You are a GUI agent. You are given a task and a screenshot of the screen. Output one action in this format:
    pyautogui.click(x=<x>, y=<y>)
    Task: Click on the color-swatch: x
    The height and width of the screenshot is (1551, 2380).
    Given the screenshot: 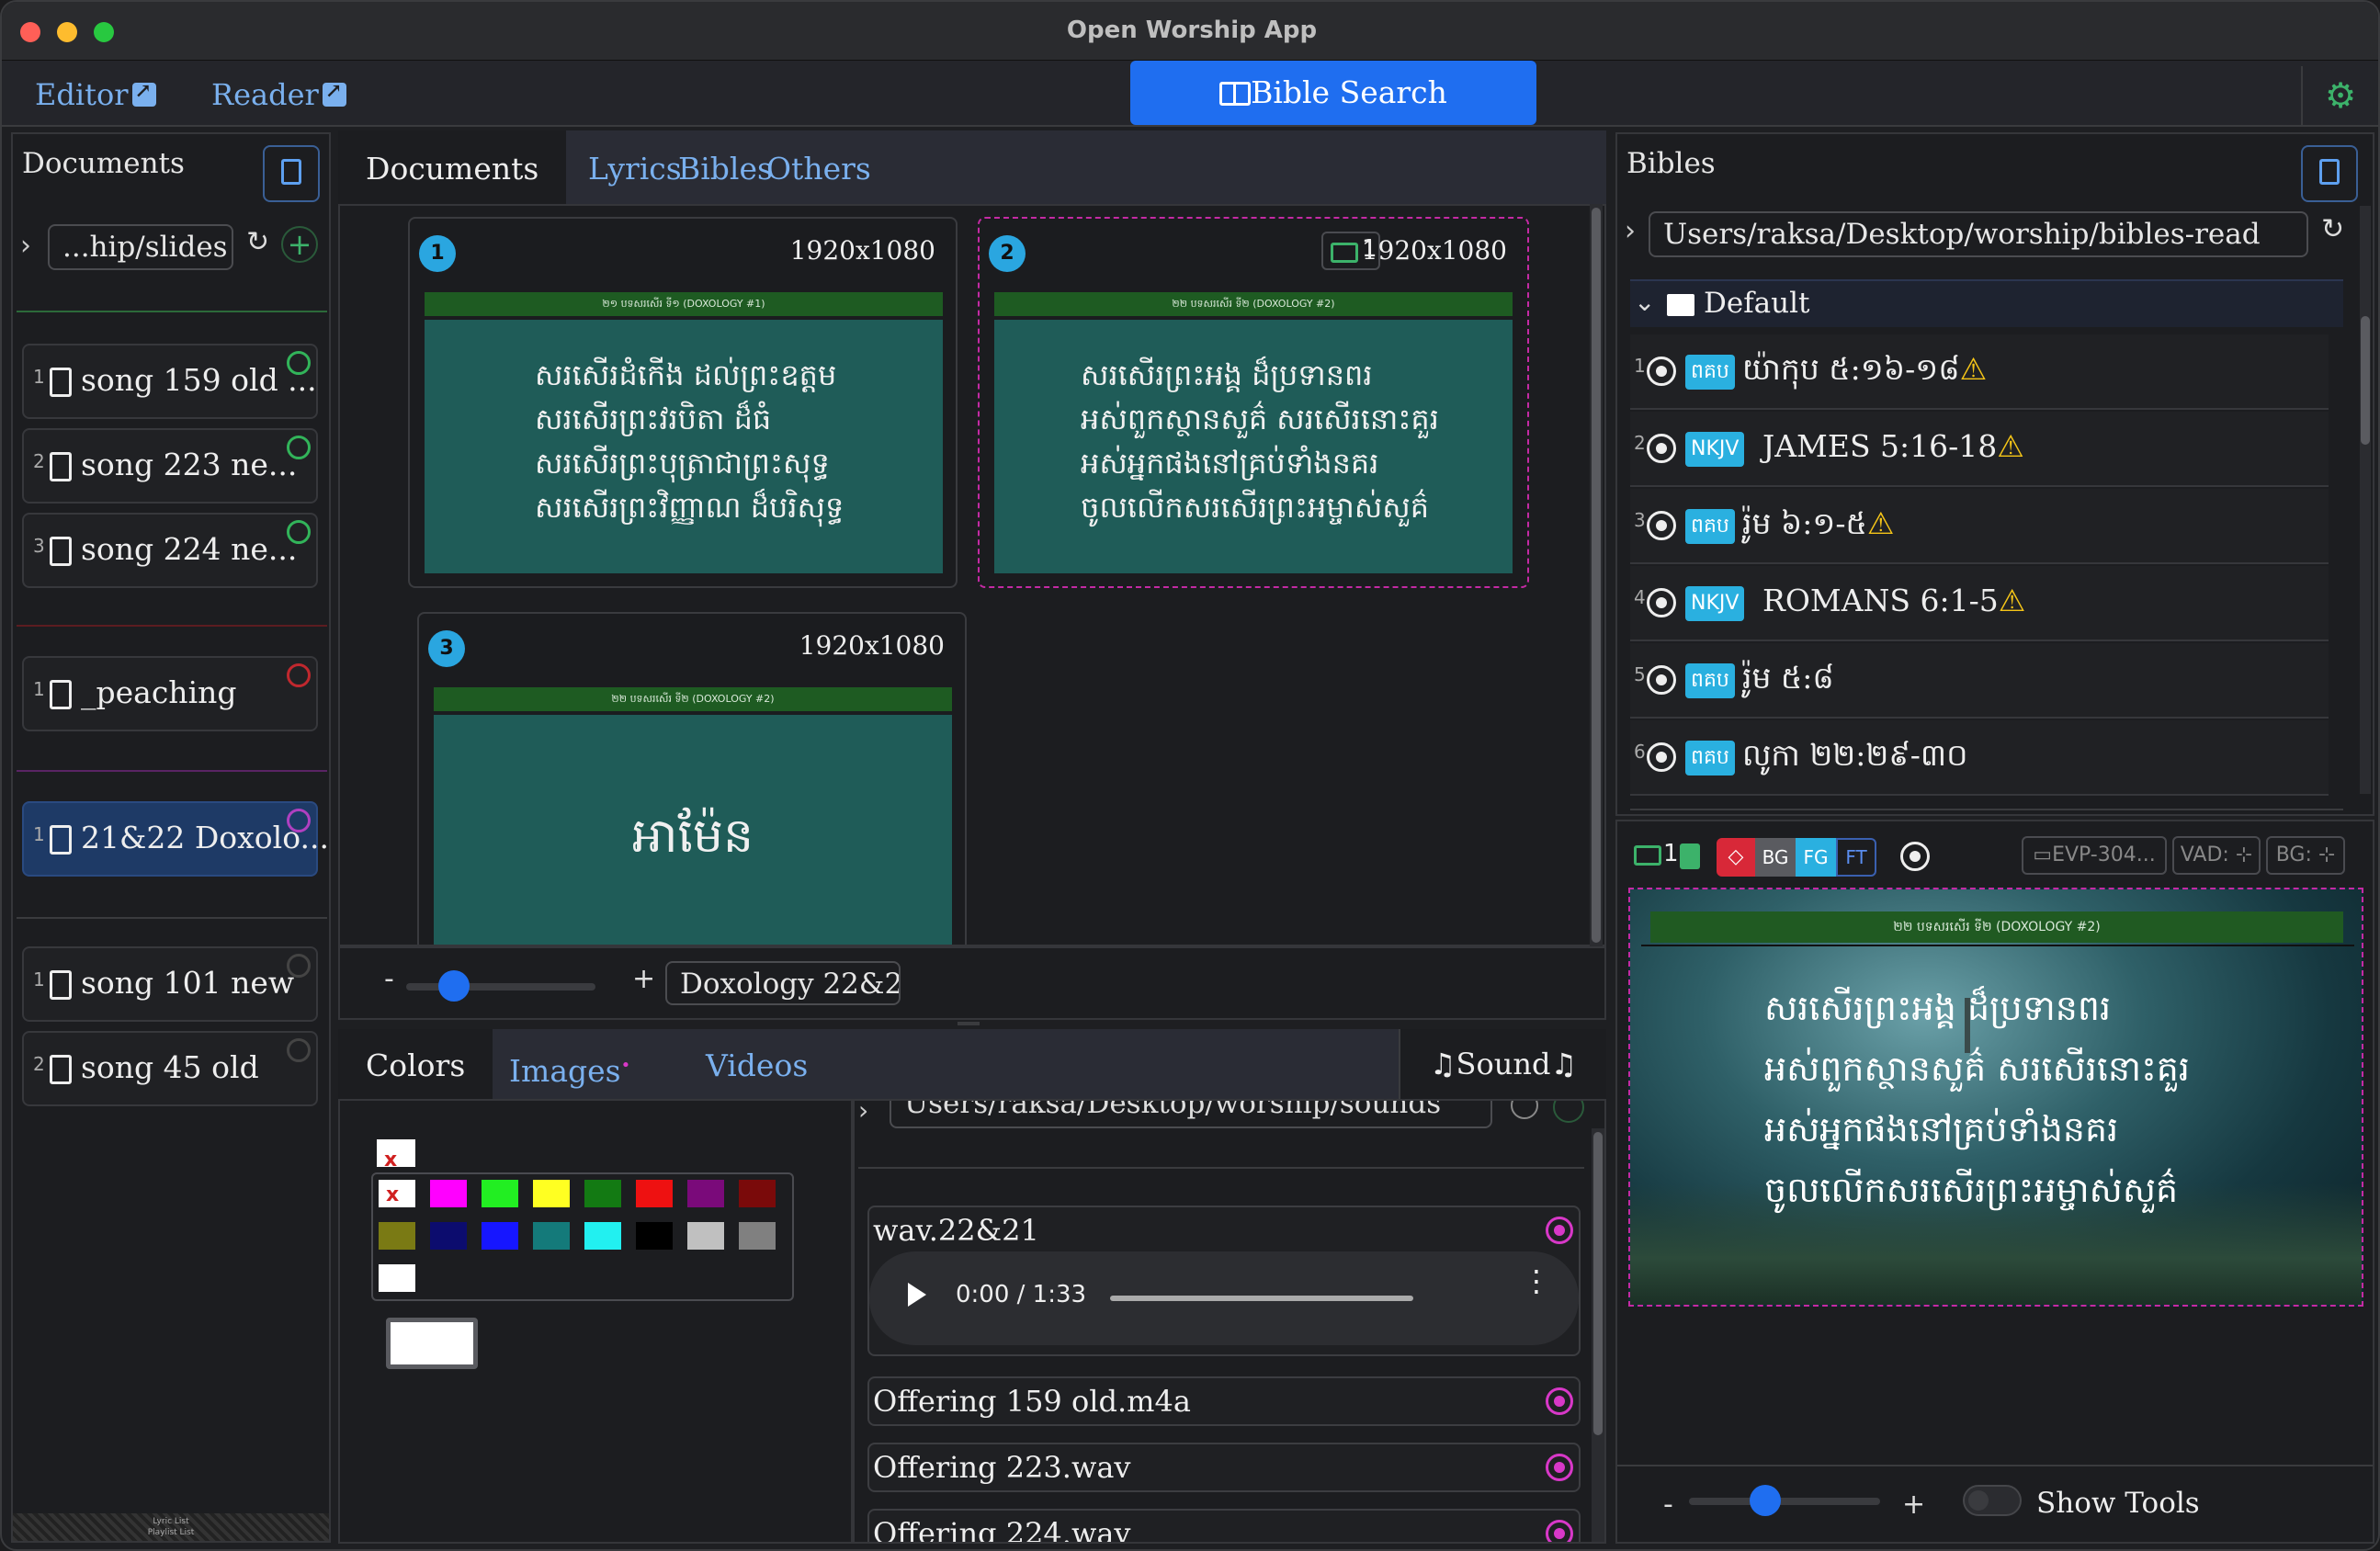 What is the action you would take?
    pyautogui.click(x=397, y=1193)
    